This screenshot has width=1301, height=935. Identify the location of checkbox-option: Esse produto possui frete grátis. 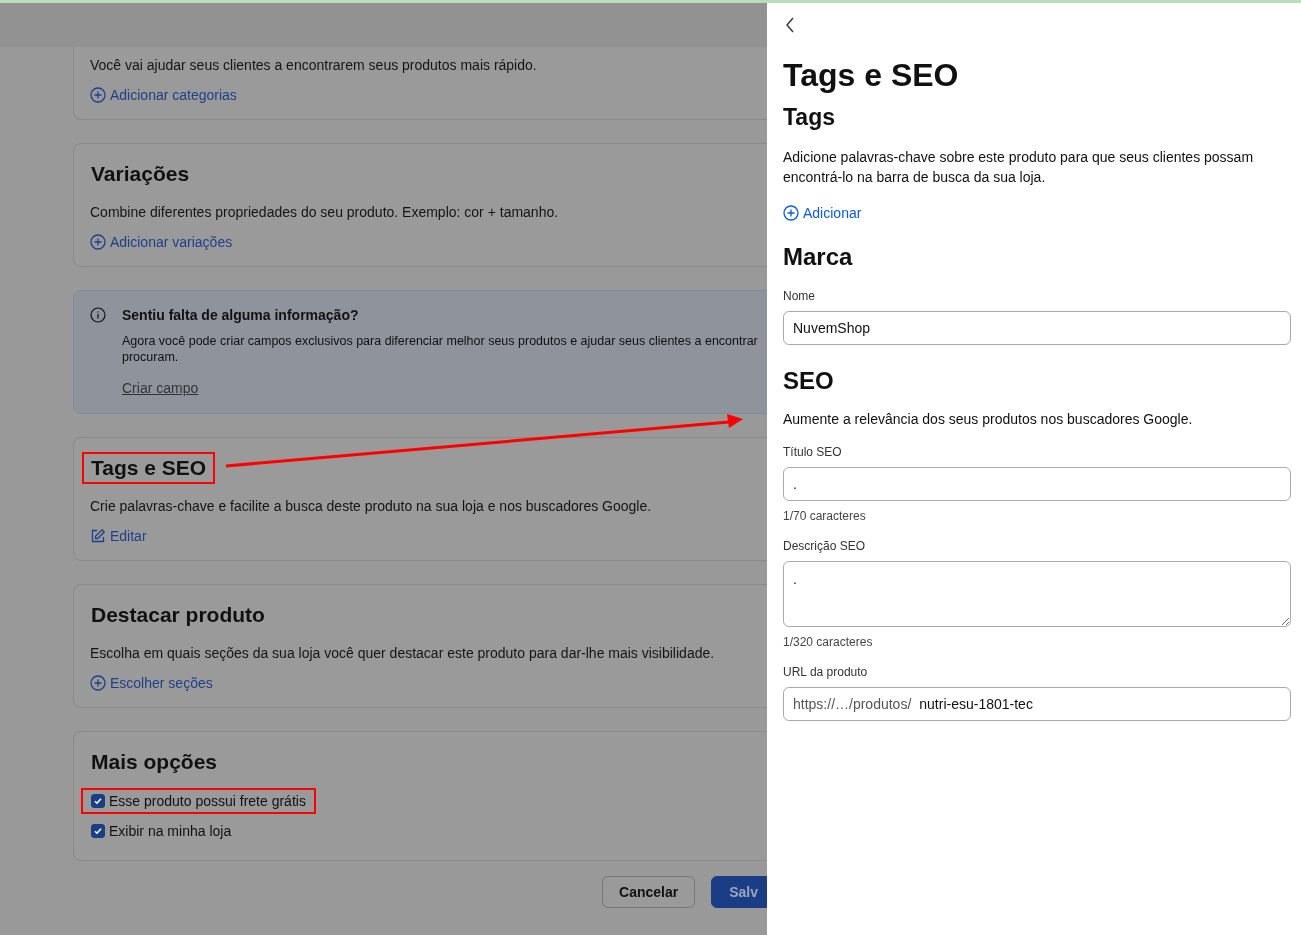
(198, 801).